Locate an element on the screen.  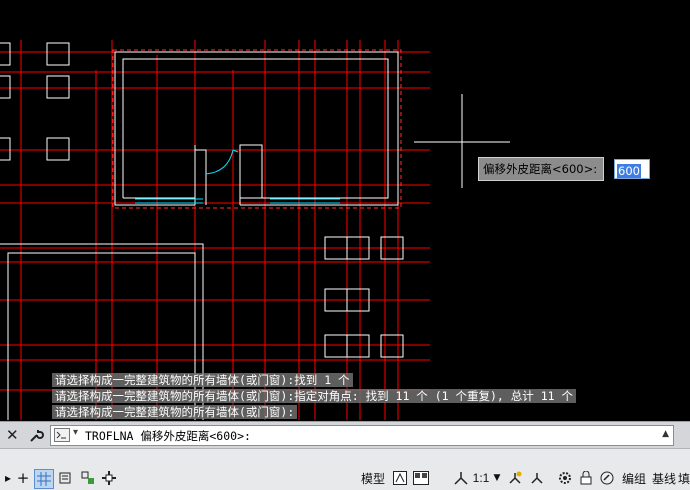
tab-arrow-icon: ▸ is located at coordinates (8, 478).